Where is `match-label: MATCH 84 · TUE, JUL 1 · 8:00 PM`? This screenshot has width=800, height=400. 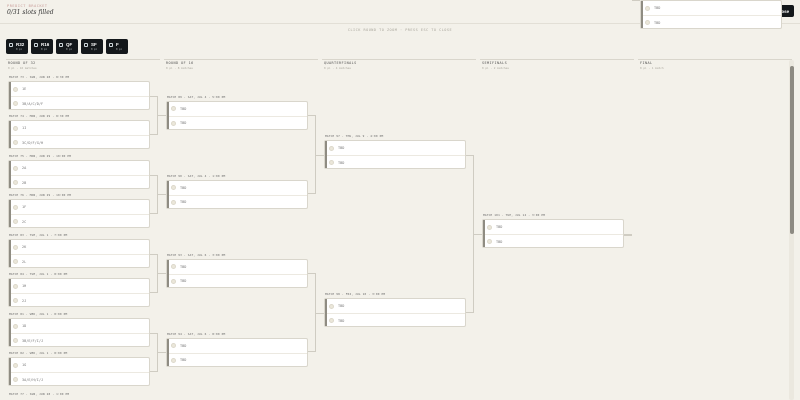
match-label: MATCH 84 · TUE, JUL 1 · 8:00 PM is located at coordinates (38, 274).